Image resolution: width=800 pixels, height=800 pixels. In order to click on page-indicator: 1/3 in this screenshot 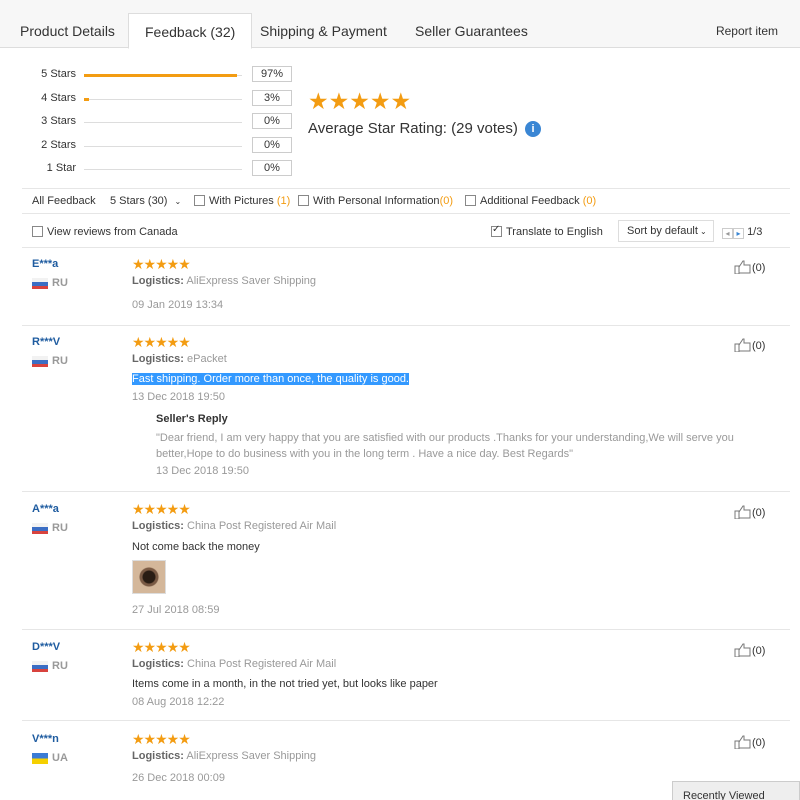, I will do `click(755, 232)`.